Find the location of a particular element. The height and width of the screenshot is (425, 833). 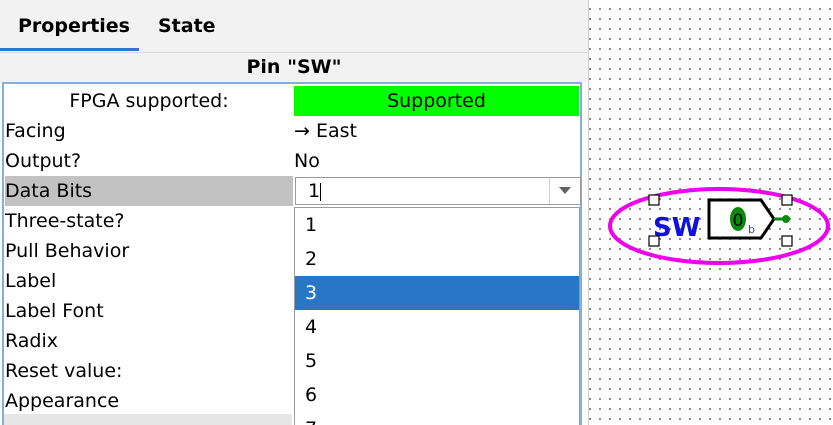

chevron-down-icon is located at coordinates (565, 190).